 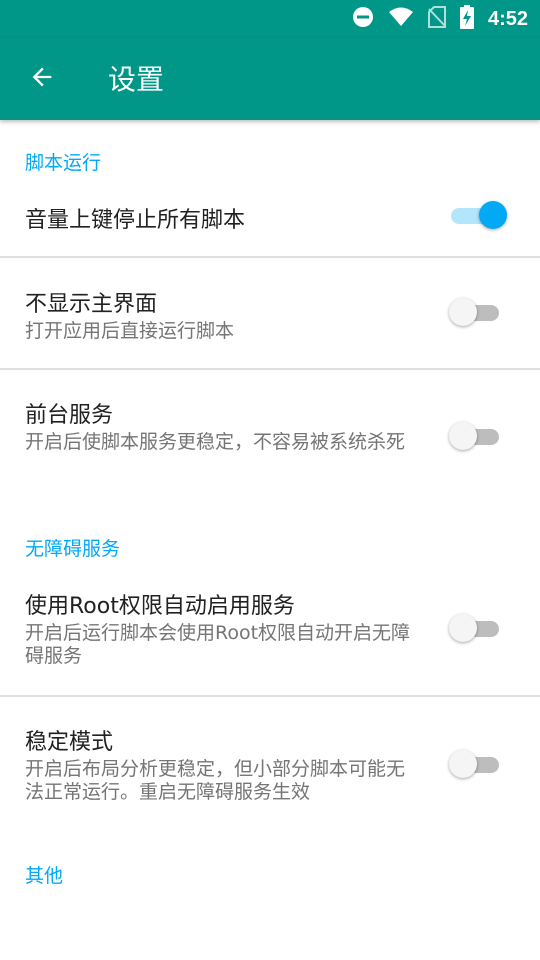 I want to click on root-accessibility-switch, so click(x=475, y=628).